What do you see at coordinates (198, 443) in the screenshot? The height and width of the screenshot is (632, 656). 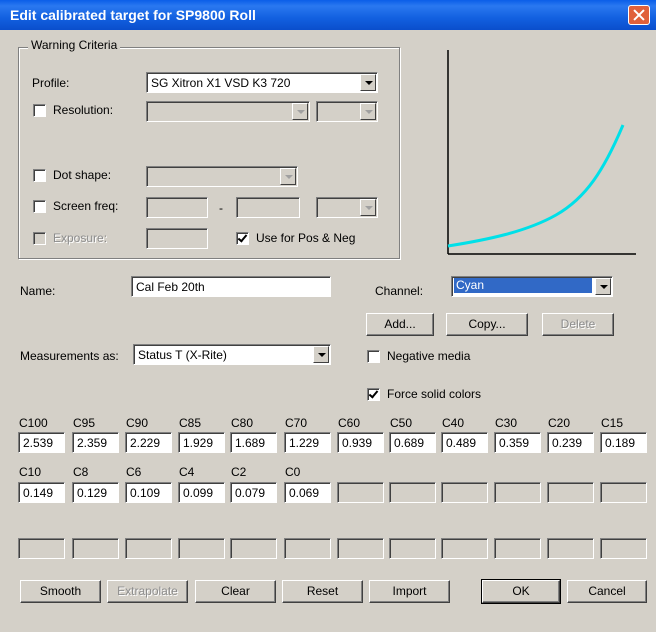 I see `grid-cell-value: 1.929` at bounding box center [198, 443].